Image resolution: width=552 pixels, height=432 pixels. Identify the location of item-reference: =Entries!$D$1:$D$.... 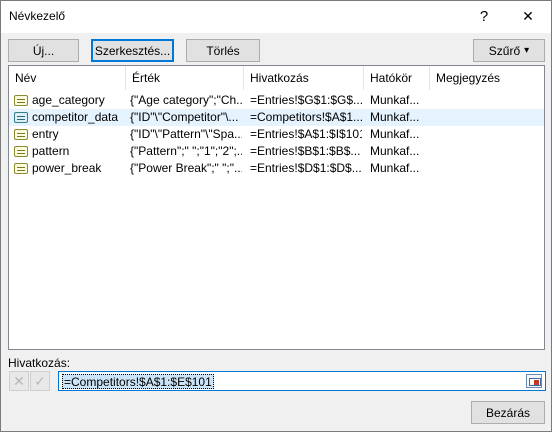
(306, 168).